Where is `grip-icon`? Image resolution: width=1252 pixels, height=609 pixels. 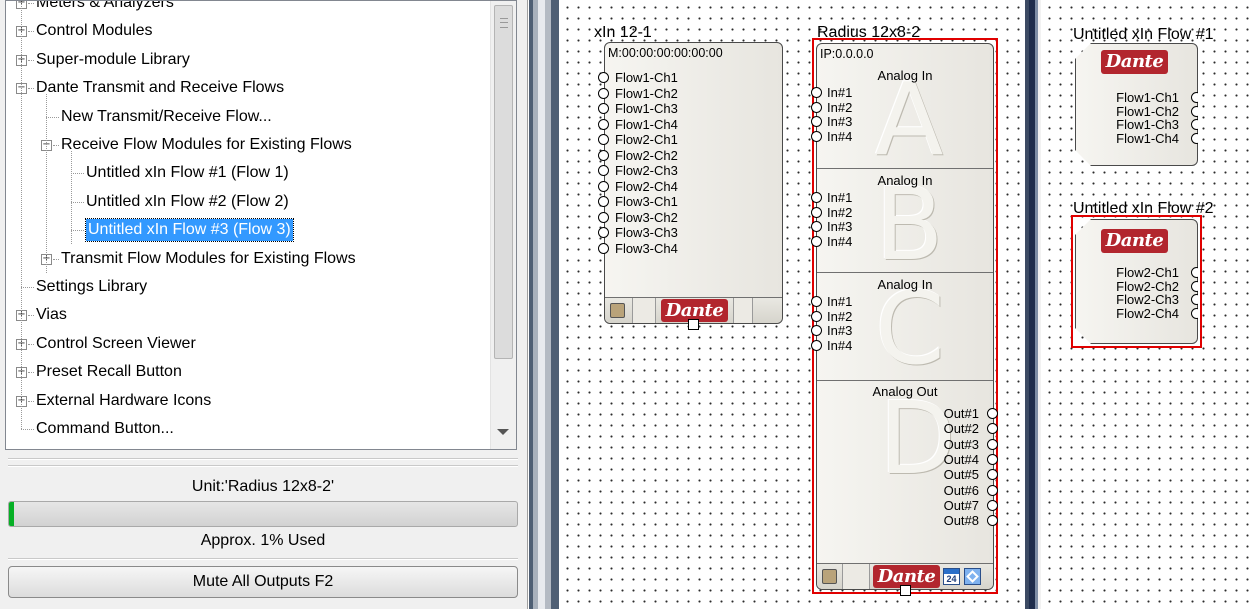 grip-icon is located at coordinates (504, 23).